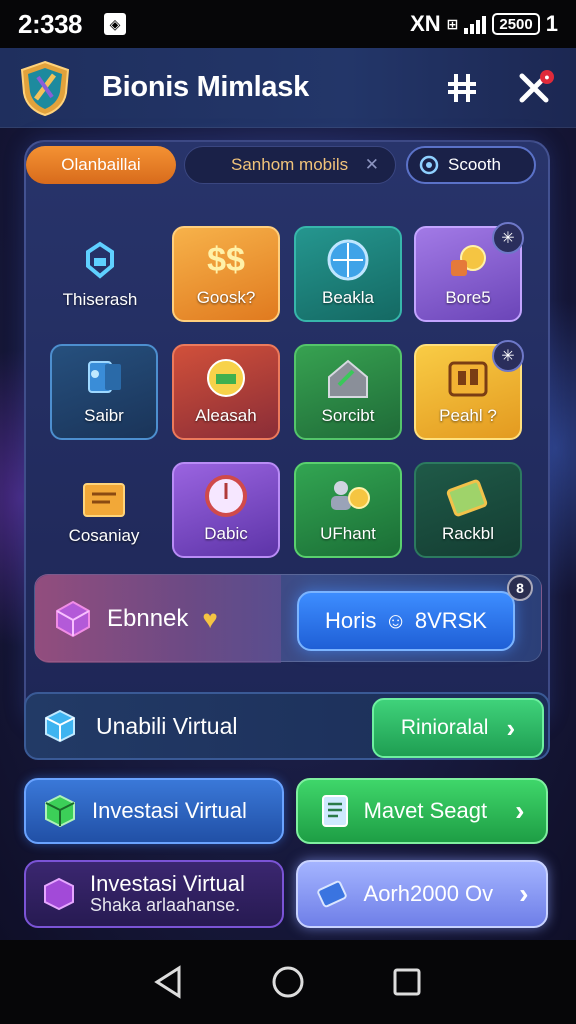 This screenshot has width=576, height=1024. I want to click on investasi-virtual-button: Investasi Virtual, so click(154, 811).